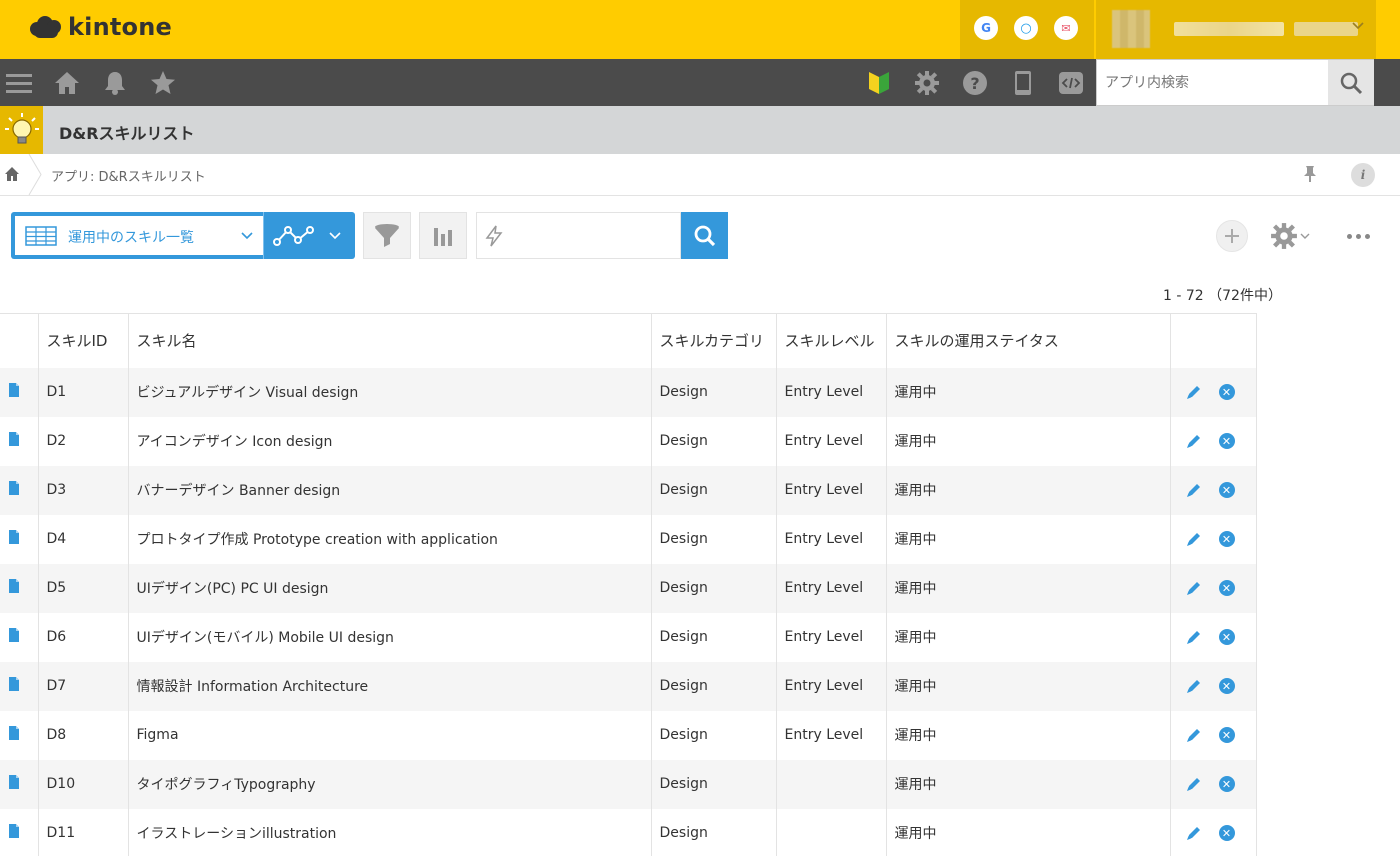  I want to click on cell-skill-id: D7, so click(83, 686).